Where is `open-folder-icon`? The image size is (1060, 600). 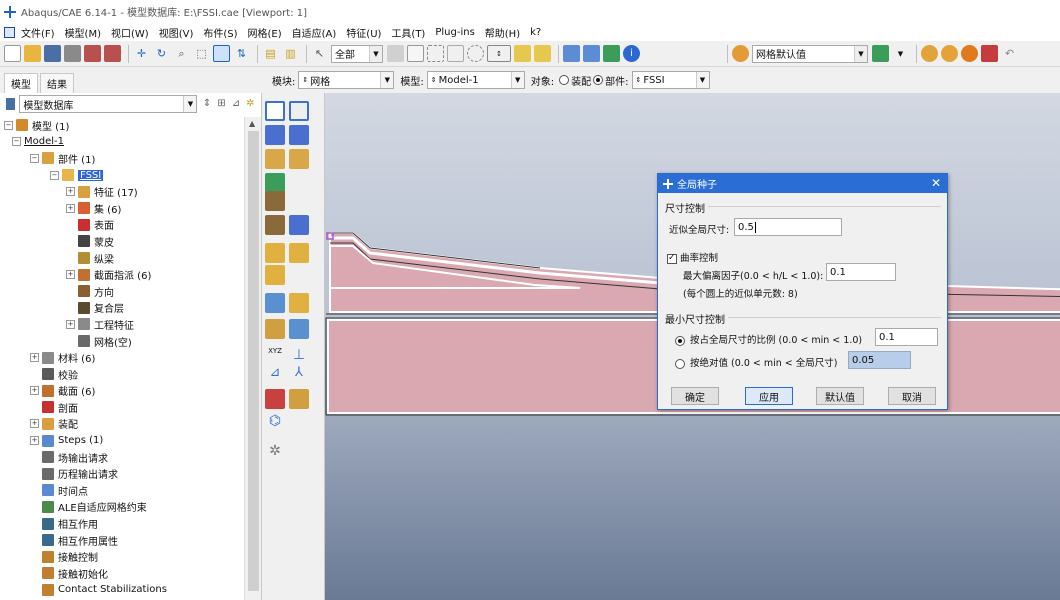 open-folder-icon is located at coordinates (32, 53).